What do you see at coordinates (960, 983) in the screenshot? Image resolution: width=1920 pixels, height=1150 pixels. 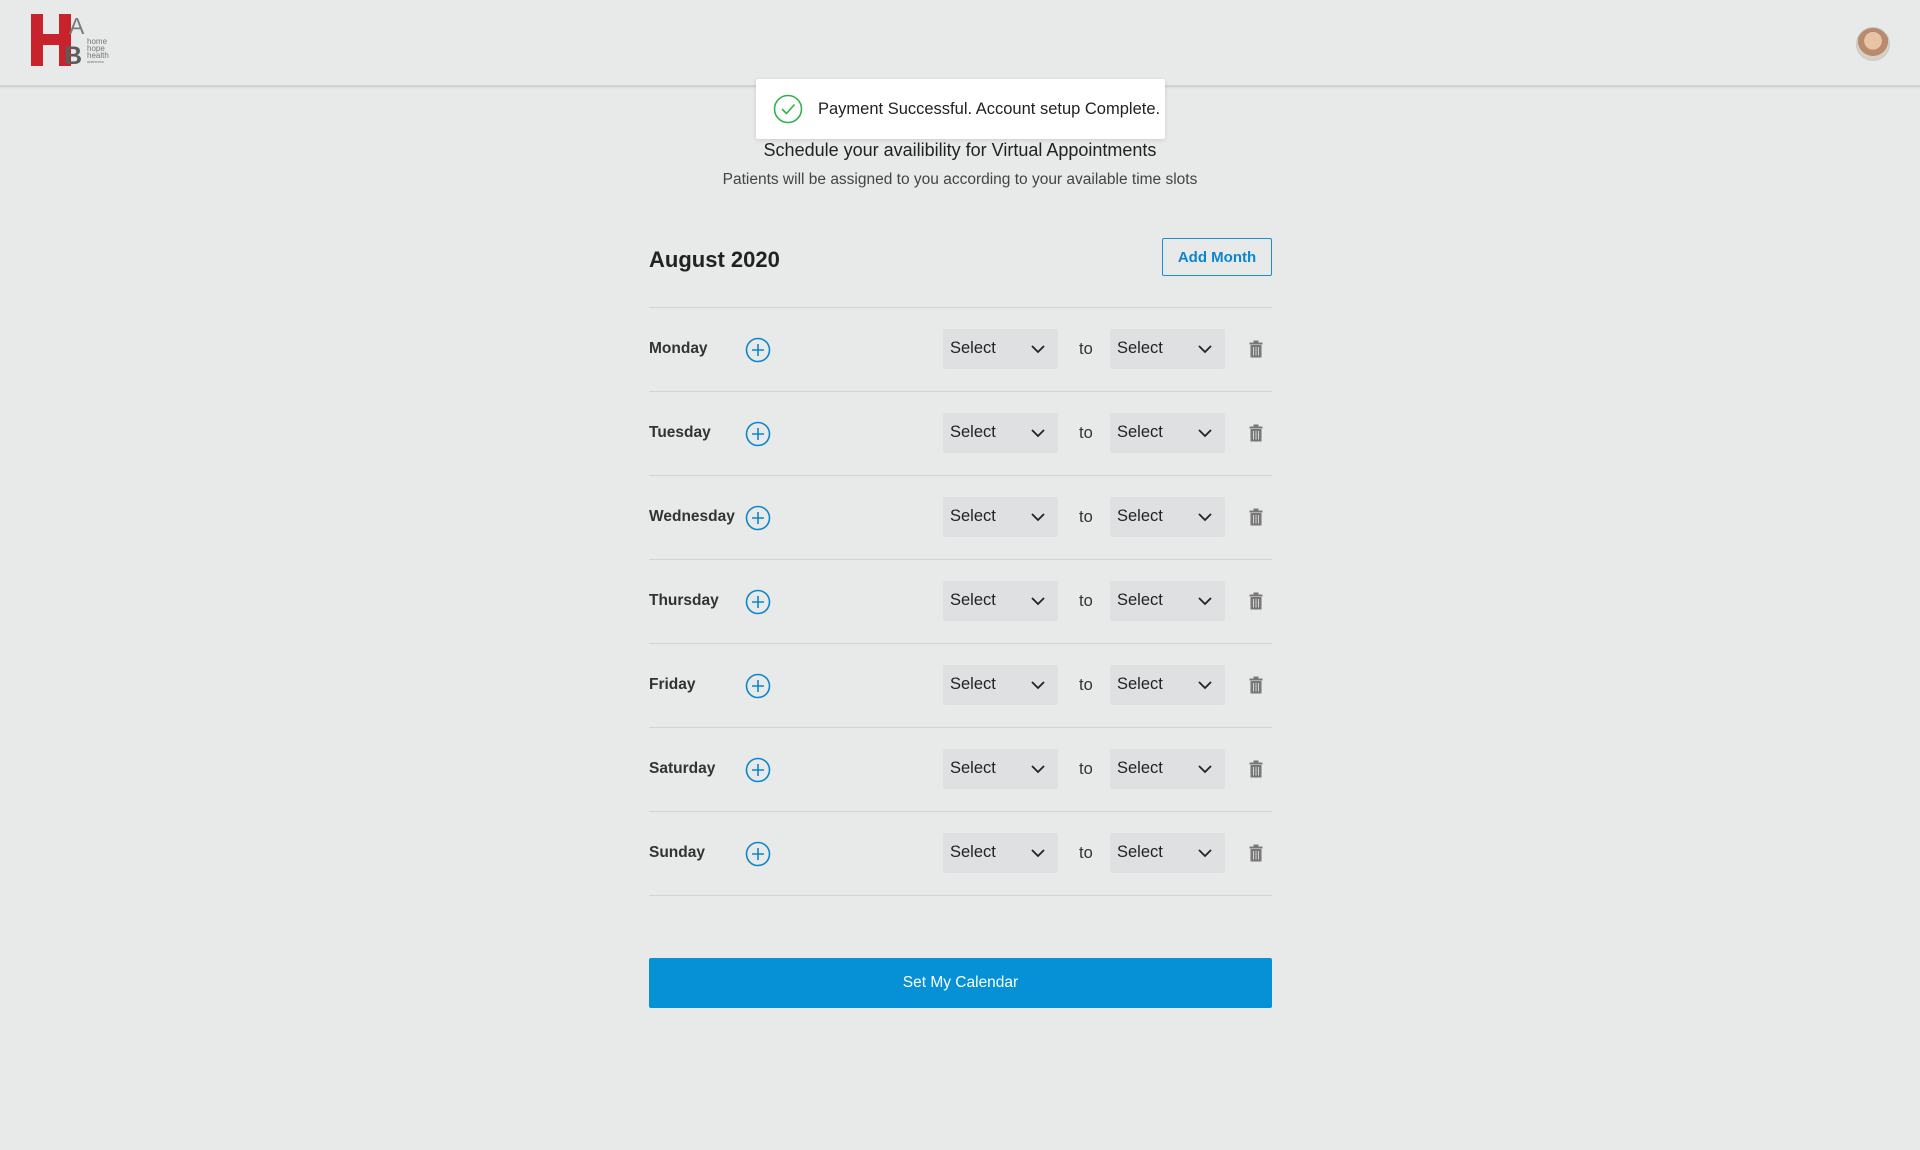 I see `set-my-calendar-button: Set My Calendar` at bounding box center [960, 983].